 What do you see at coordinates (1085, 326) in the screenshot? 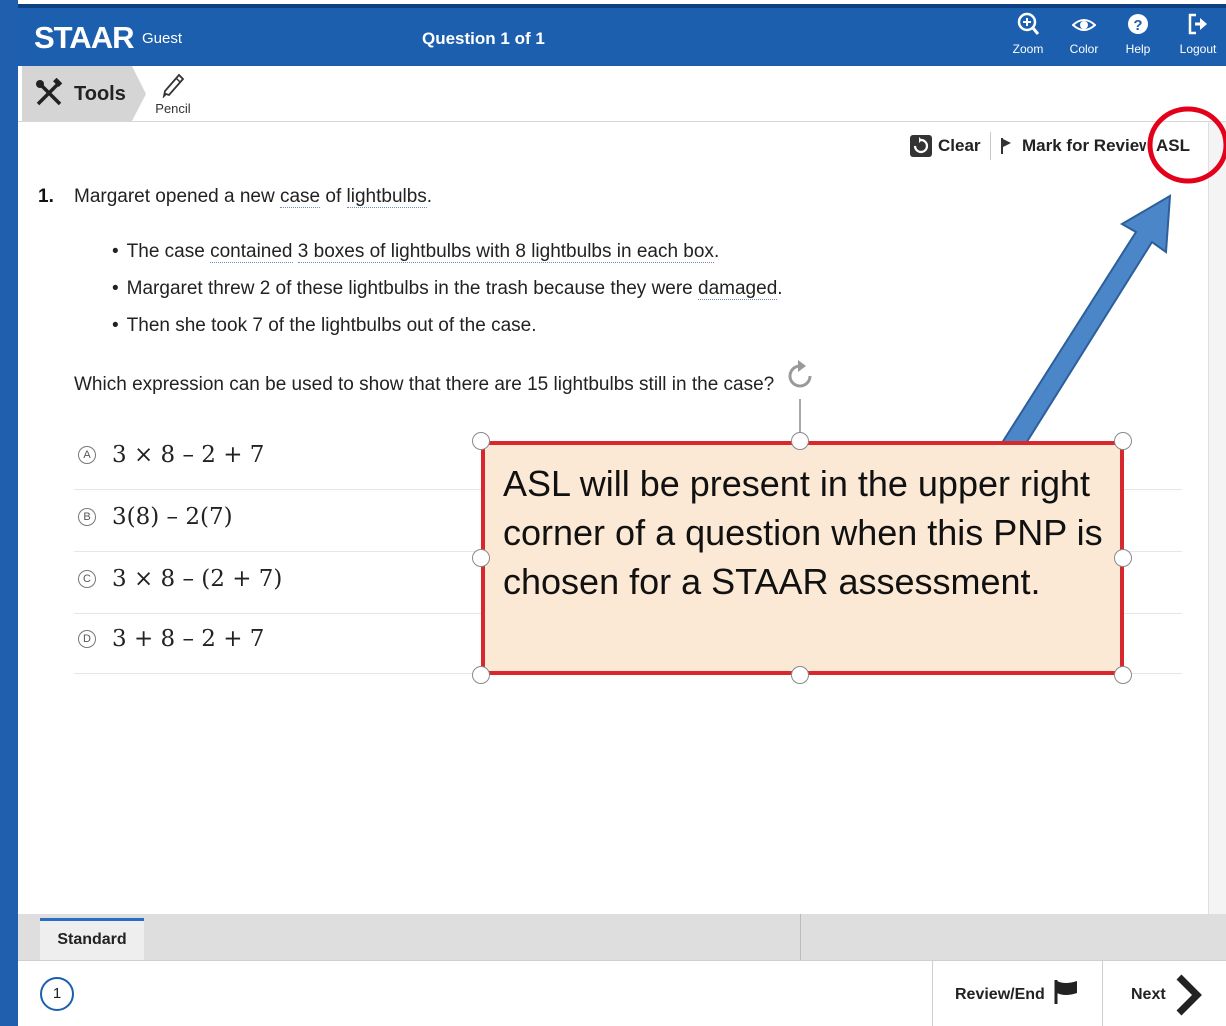
I see `pointer-arrow` at bounding box center [1085, 326].